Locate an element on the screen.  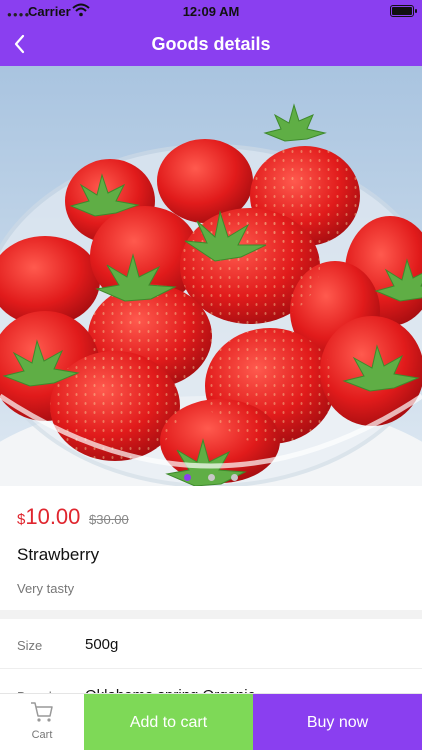
spec-key: Size is located at coordinates (30, 645).